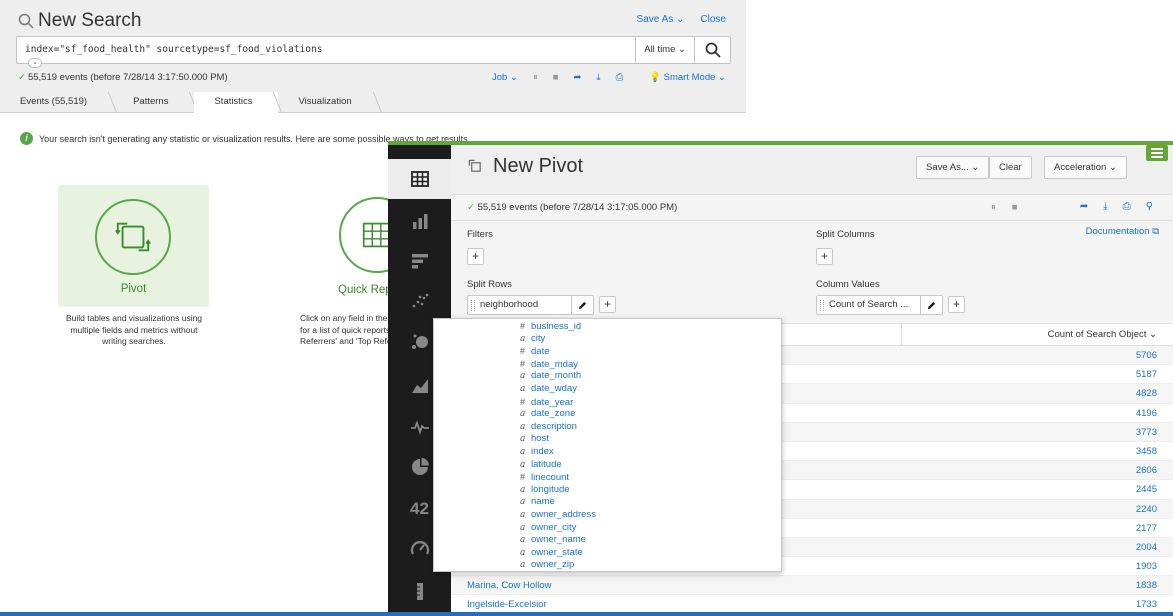 Image resolution: width=1173 pixels, height=616 pixels. Describe the element at coordinates (419, 301) in the screenshot. I see `sidebar-scatter-button` at that location.